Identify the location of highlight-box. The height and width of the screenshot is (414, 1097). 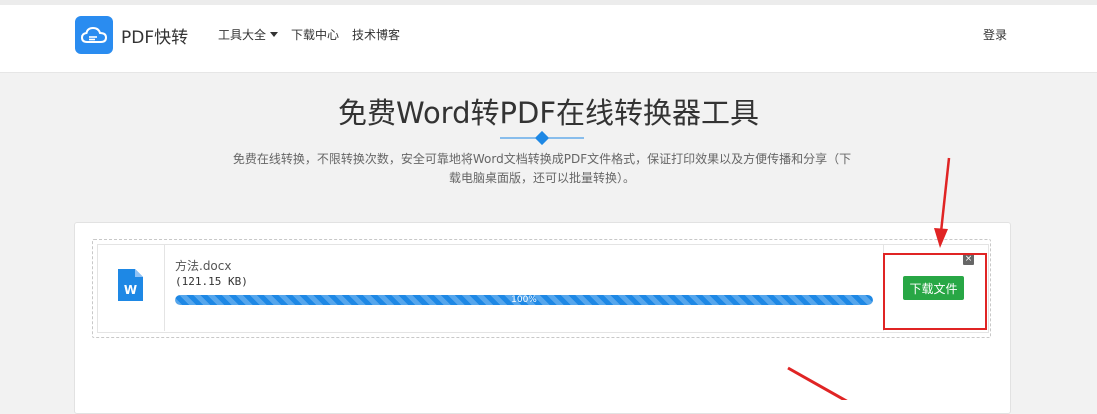
(935, 291).